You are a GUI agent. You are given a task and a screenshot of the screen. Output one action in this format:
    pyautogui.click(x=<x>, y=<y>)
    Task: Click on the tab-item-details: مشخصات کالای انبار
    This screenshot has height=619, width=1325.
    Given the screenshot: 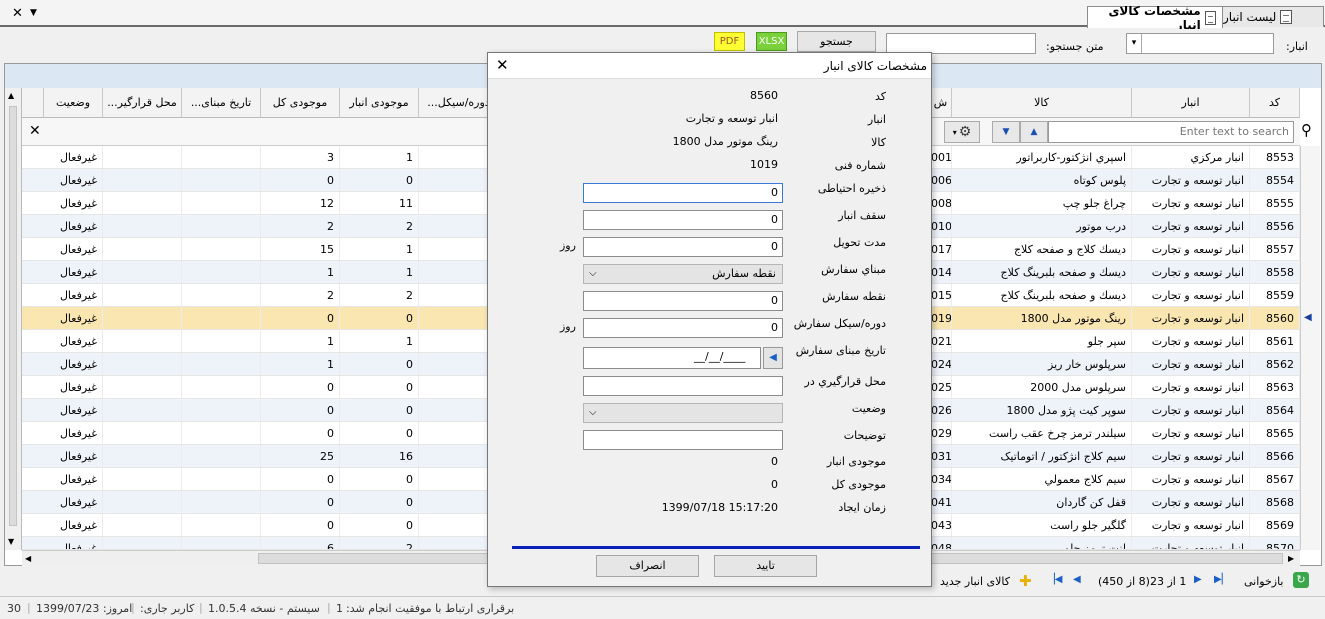 What is the action you would take?
    pyautogui.click(x=1155, y=18)
    